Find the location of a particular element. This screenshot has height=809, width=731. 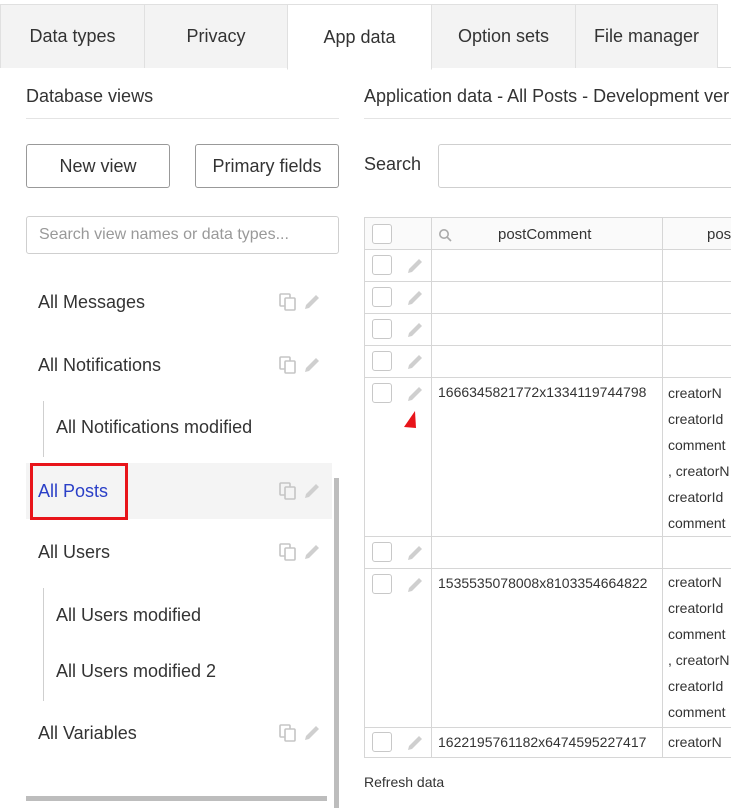

view-label: All Variables is located at coordinates (87, 732).